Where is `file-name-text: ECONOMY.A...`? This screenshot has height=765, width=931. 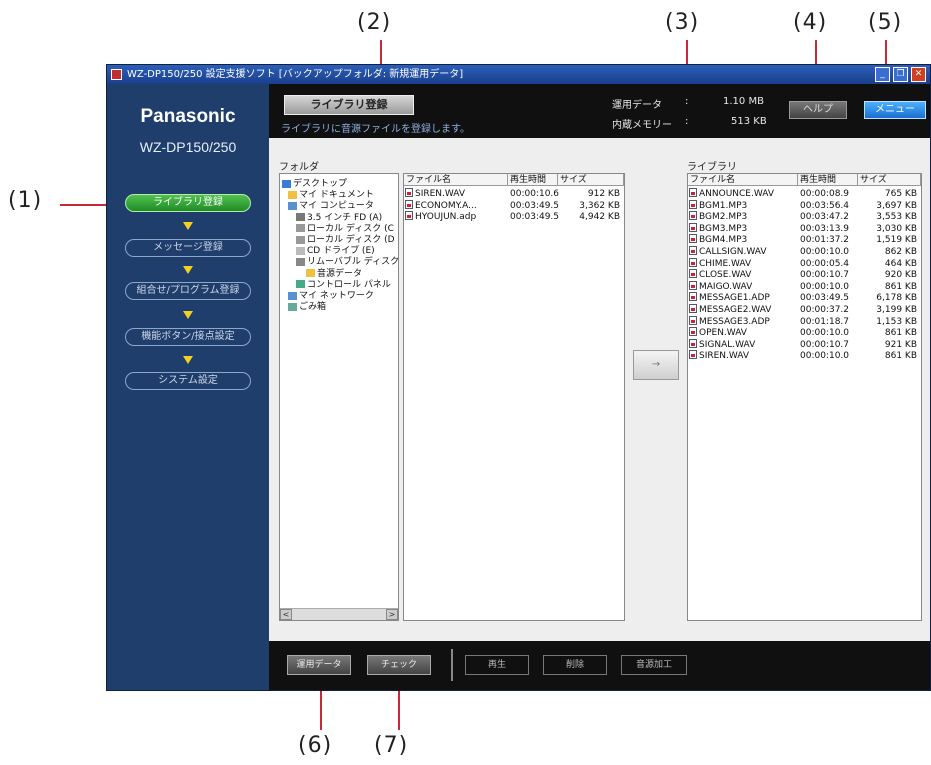
file-name-text: ECONOMY.A... is located at coordinates (446, 205).